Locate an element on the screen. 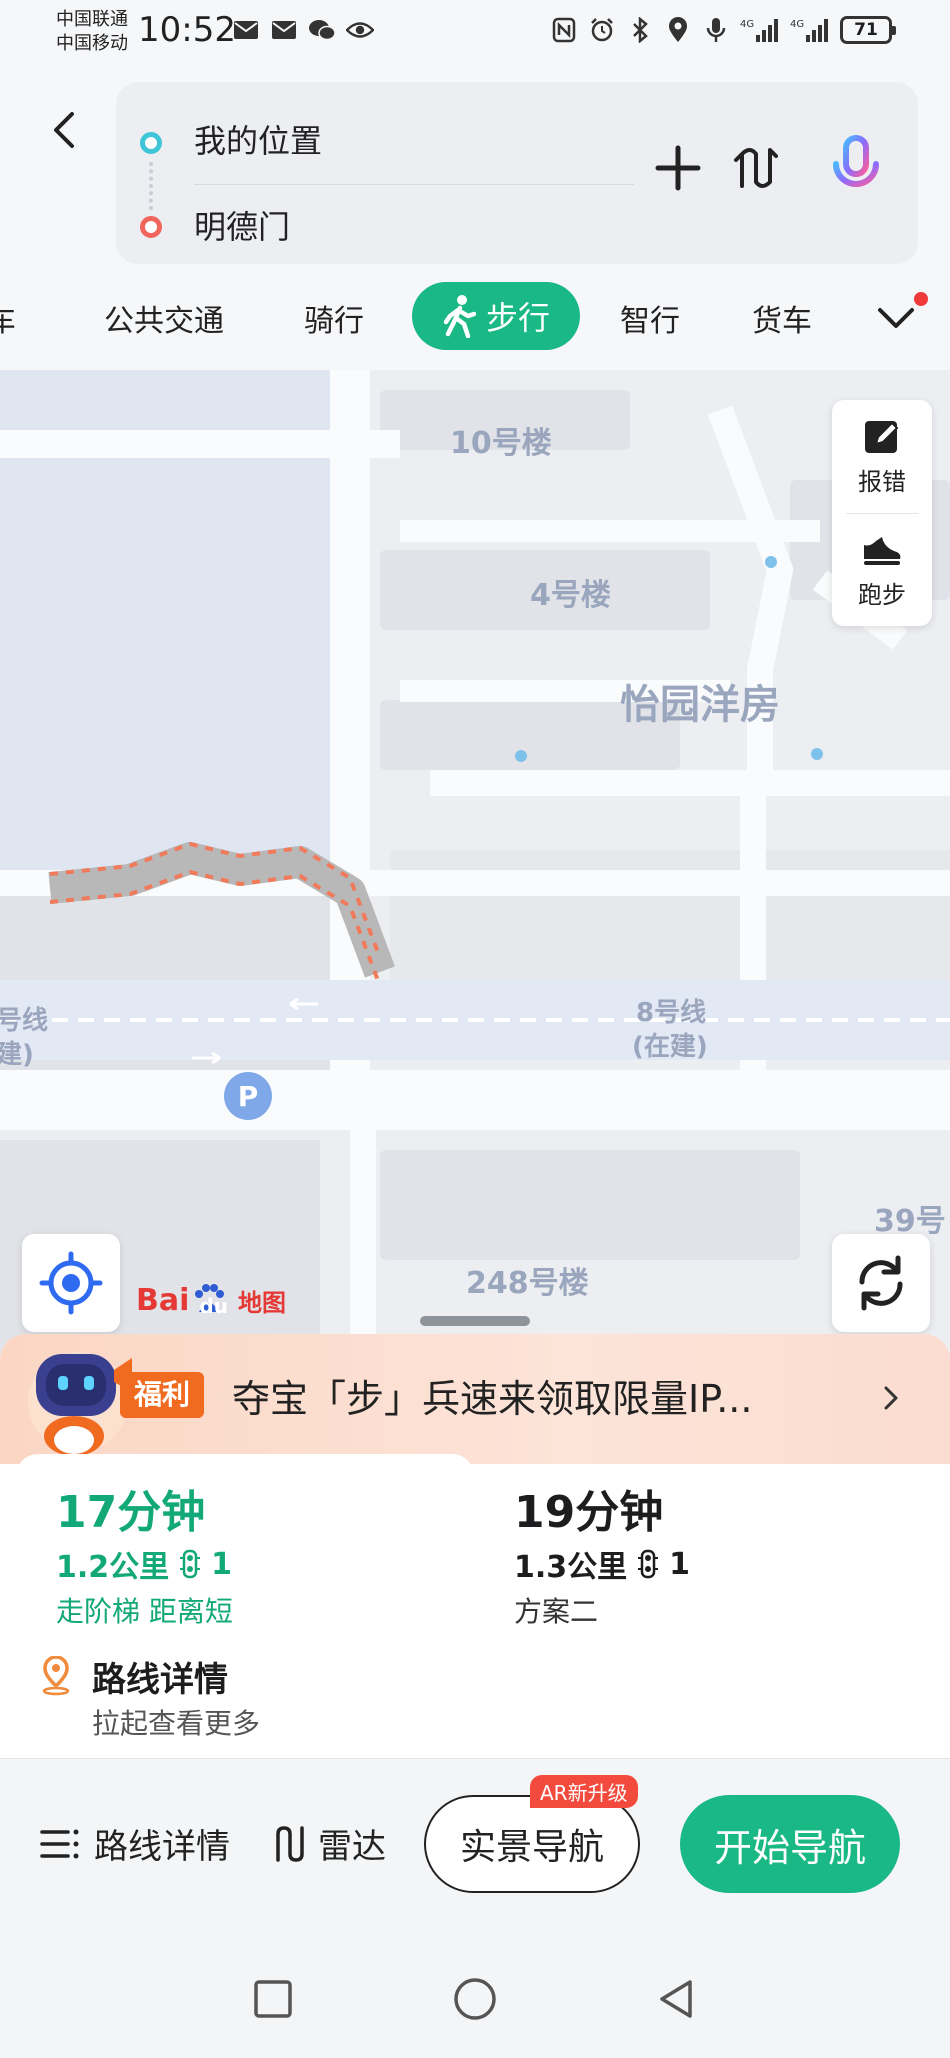 The width and height of the screenshot is (950, 2058). location-pin-icon is located at coordinates (56, 1676).